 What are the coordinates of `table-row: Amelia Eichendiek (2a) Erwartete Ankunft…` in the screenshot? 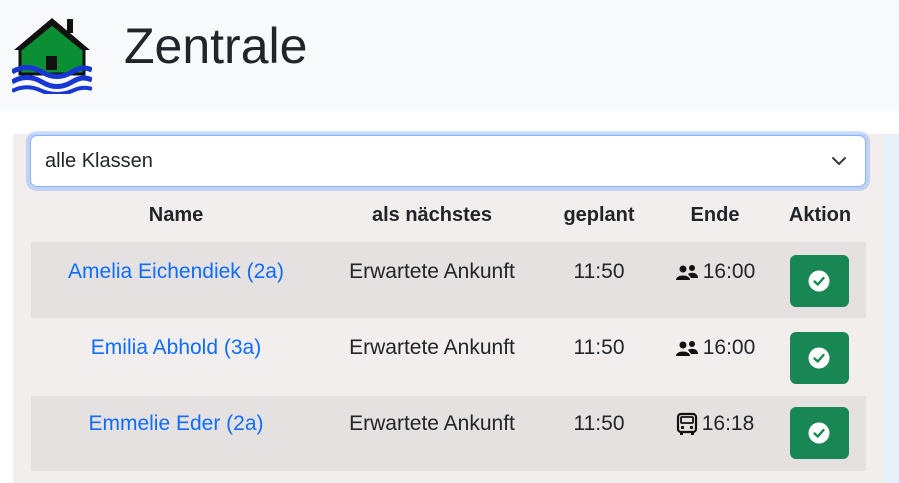 It's located at (448, 280).